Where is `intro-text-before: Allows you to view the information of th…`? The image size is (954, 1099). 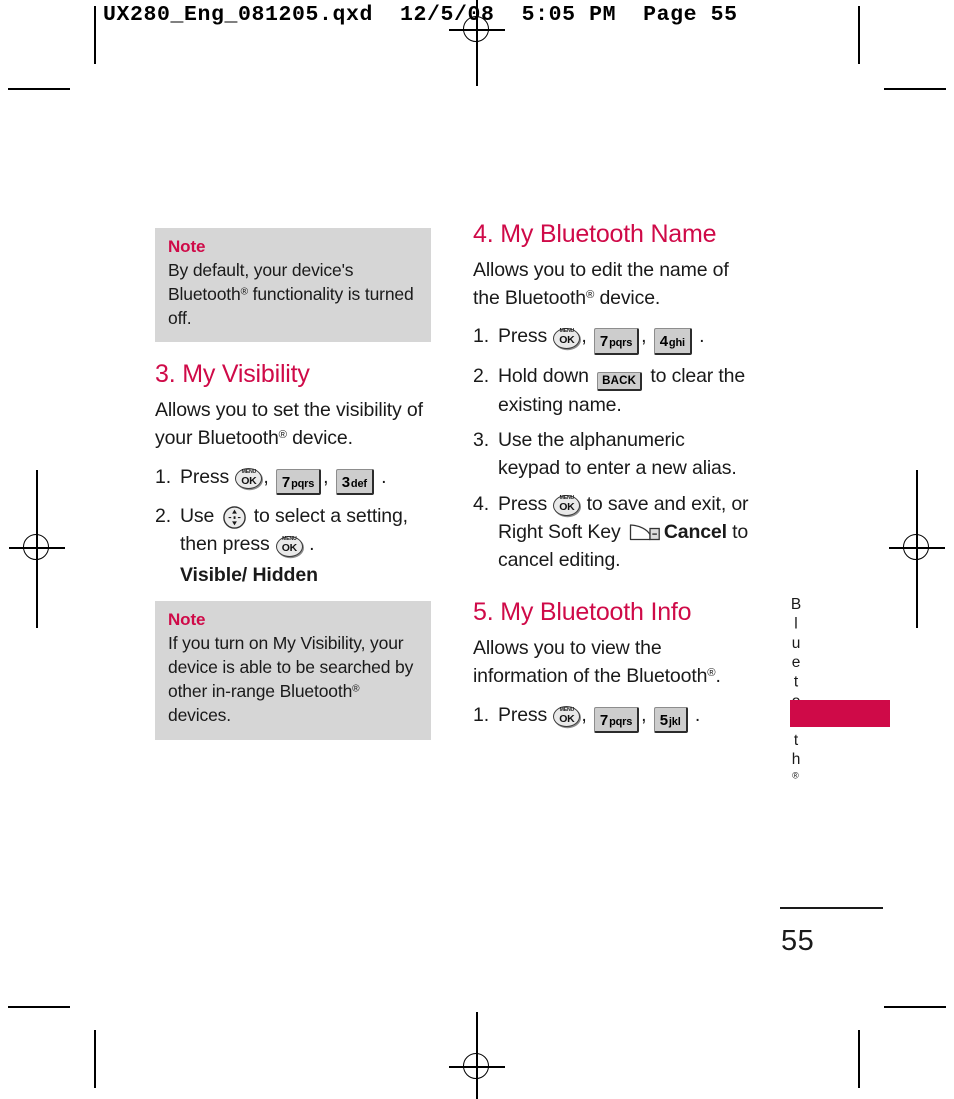 intro-text-before: Allows you to view the information of th… is located at coordinates (590, 662).